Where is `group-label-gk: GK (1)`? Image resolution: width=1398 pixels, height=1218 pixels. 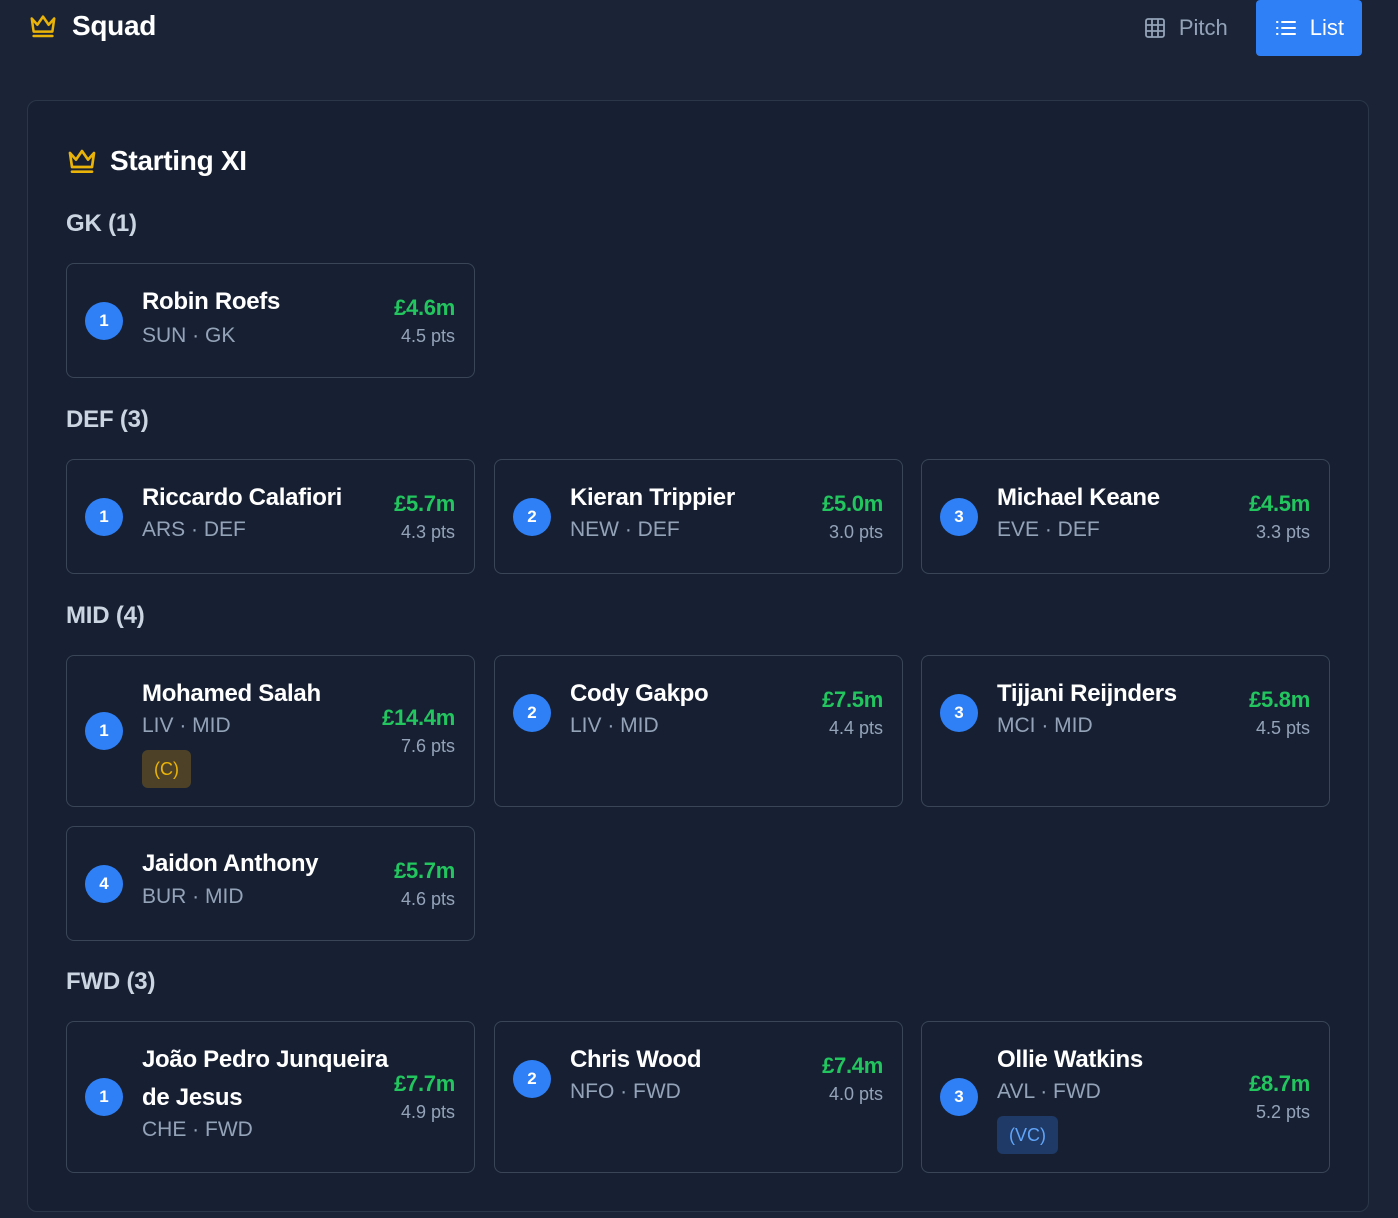 group-label-gk: GK (1) is located at coordinates (101, 223).